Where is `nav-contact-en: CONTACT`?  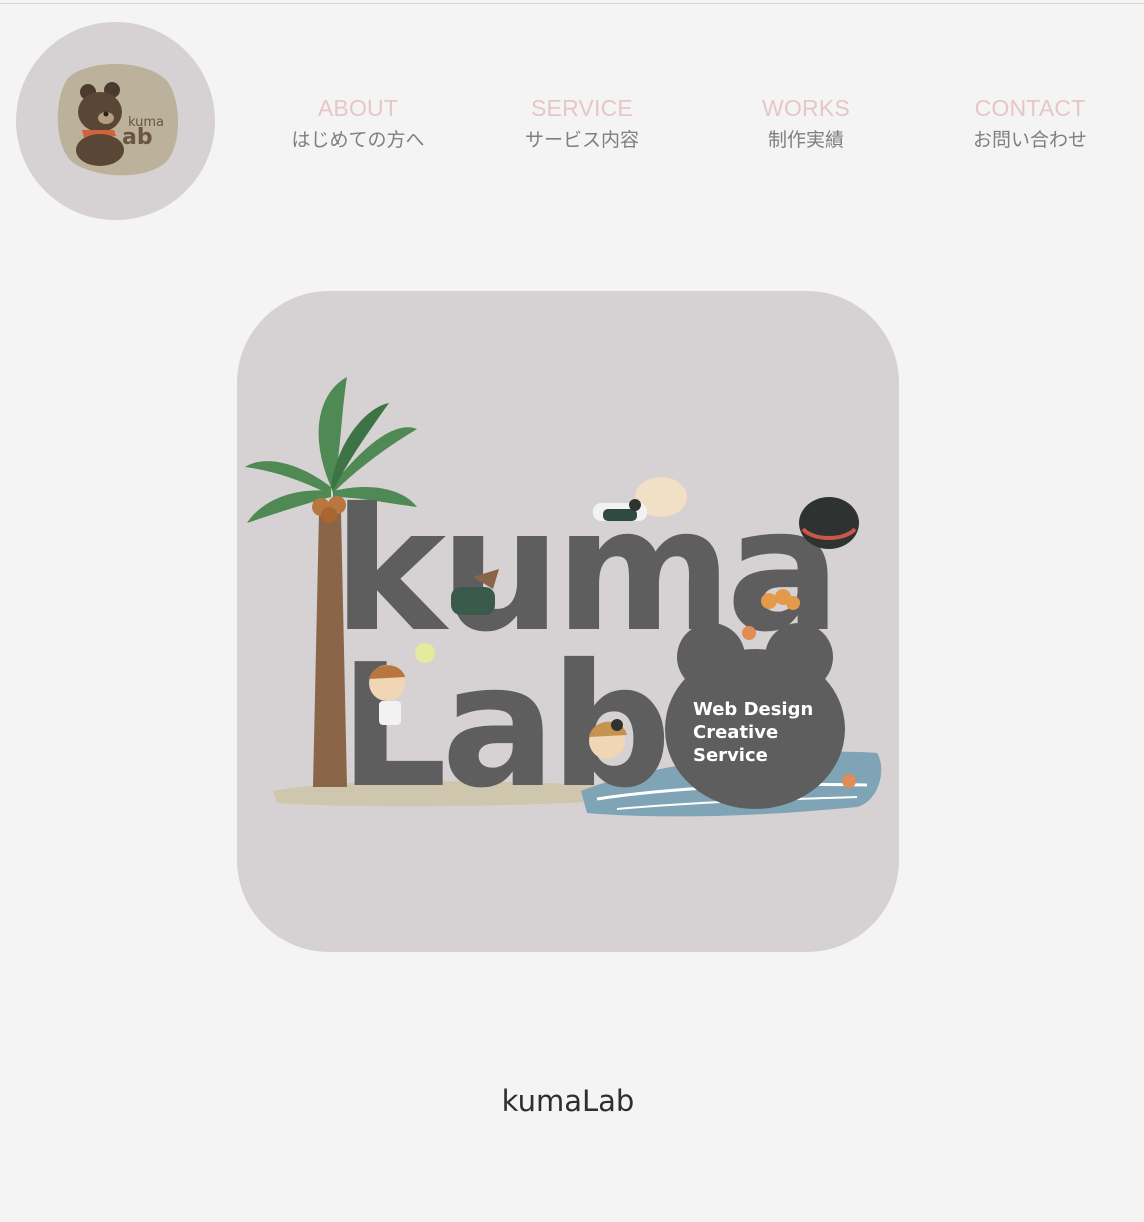 nav-contact-en: CONTACT is located at coordinates (1030, 108).